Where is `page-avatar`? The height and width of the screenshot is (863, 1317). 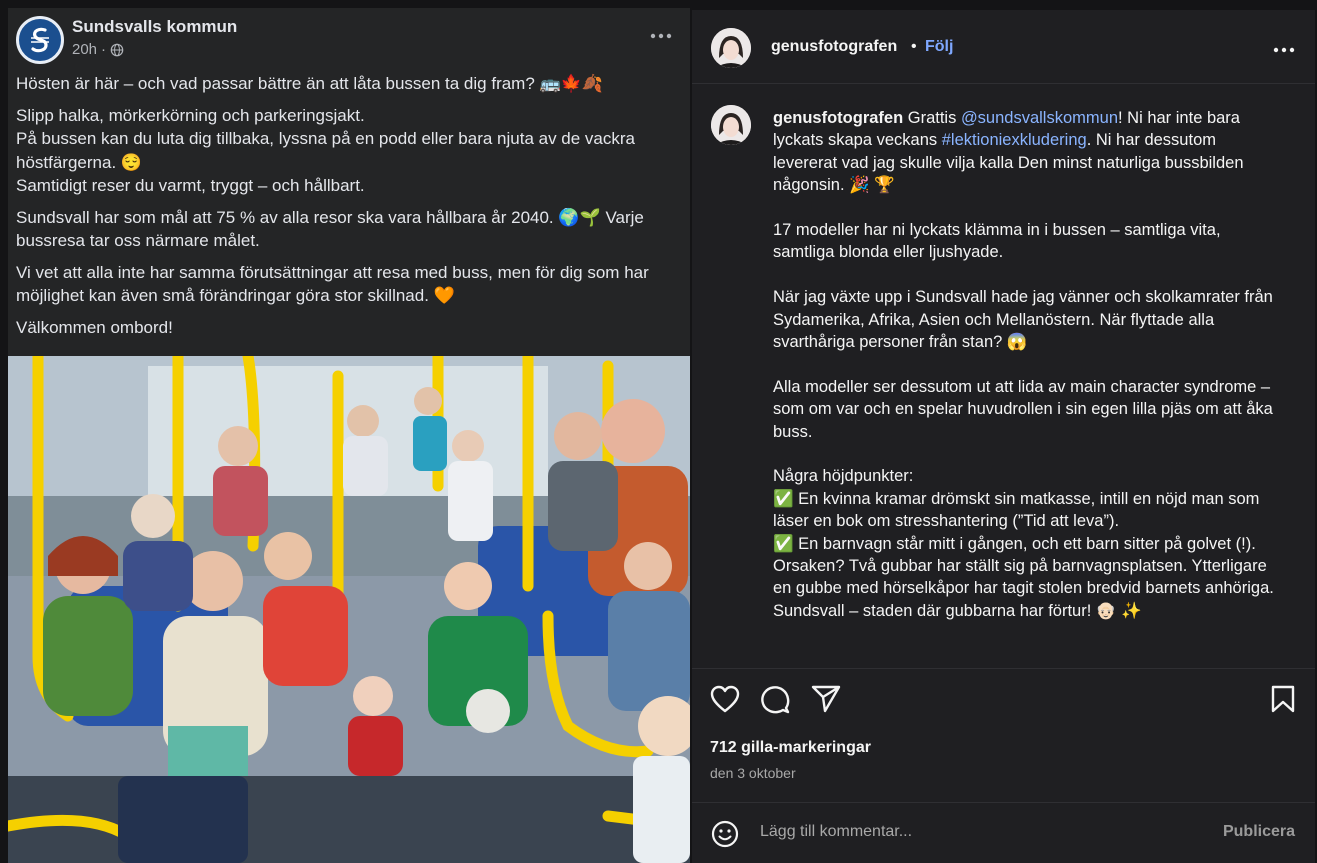
page-avatar is located at coordinates (40, 40).